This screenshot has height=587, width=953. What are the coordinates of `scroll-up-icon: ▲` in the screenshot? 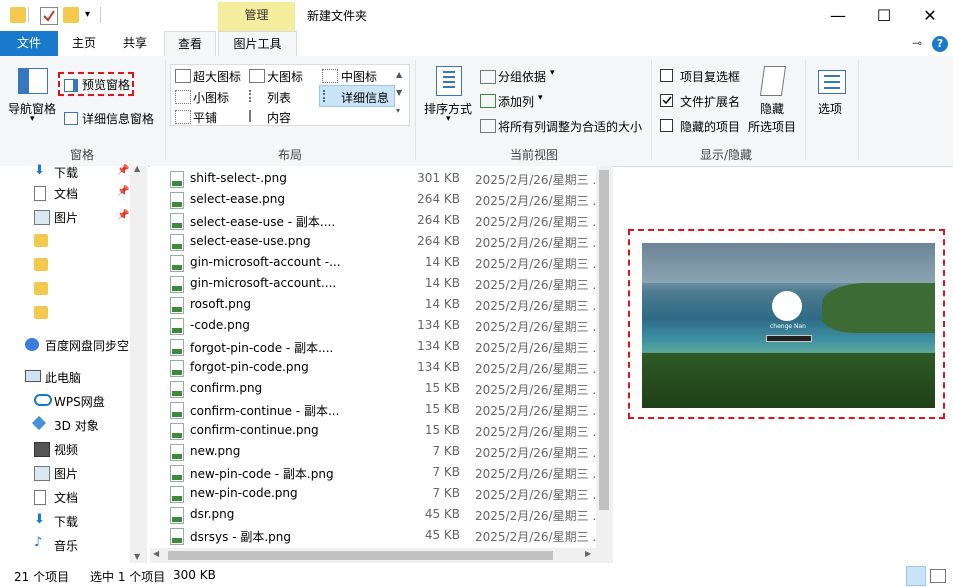 It's located at (137, 168).